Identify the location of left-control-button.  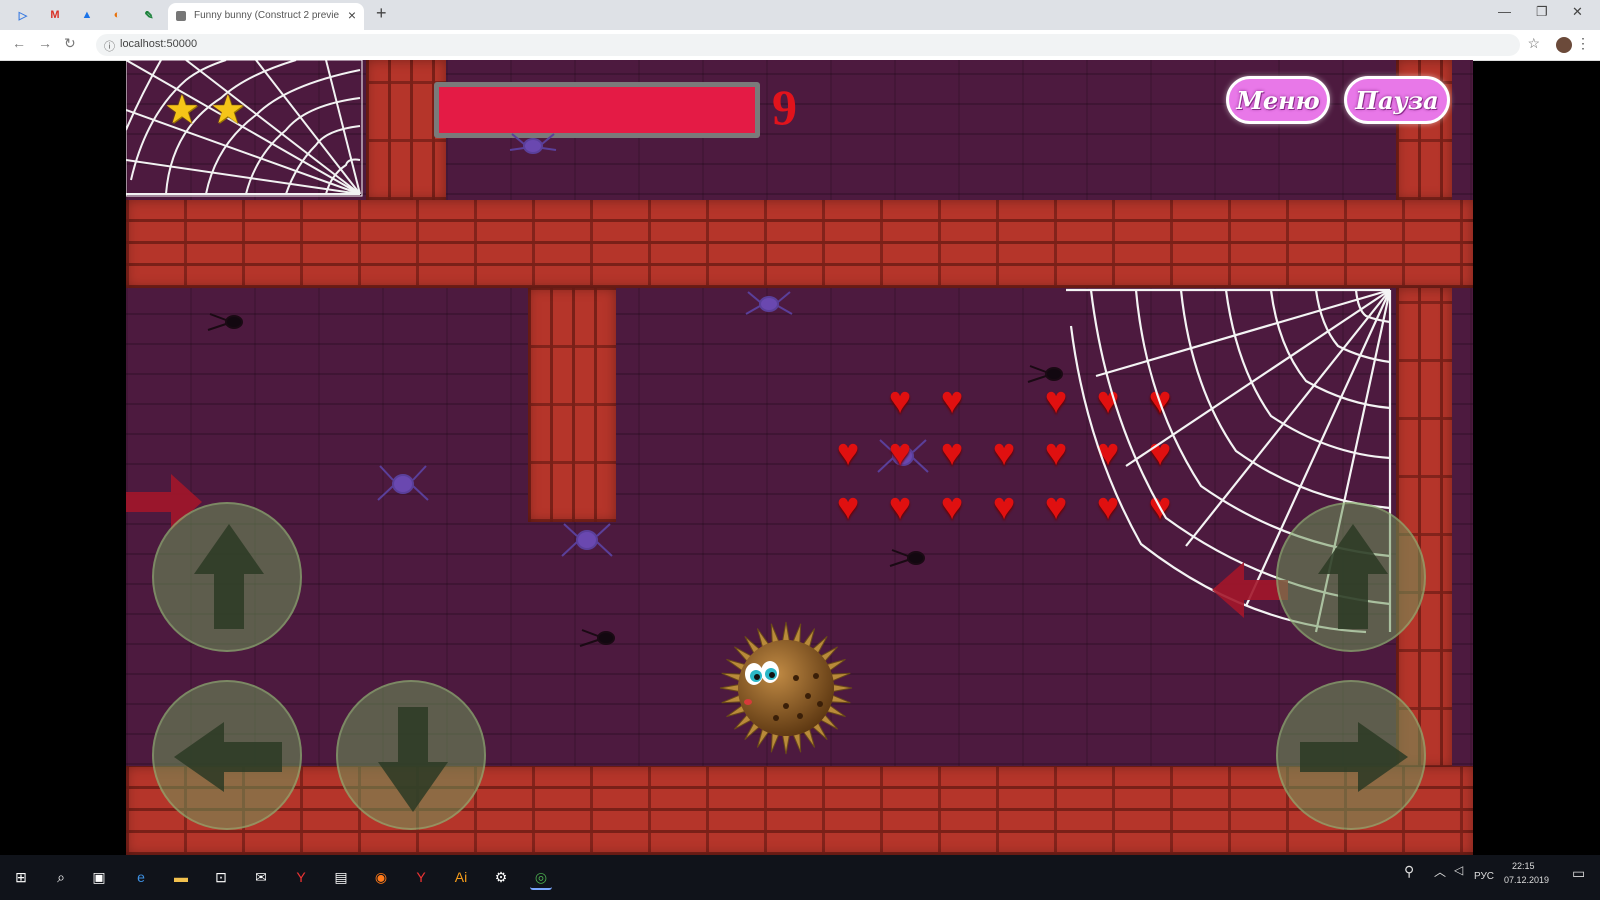
(227, 755).